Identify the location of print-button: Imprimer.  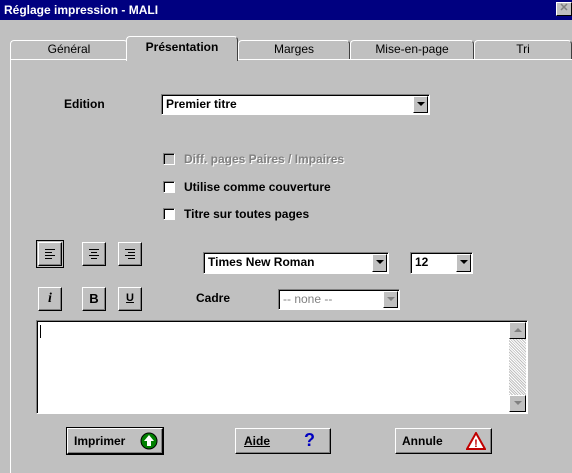
(115, 441).